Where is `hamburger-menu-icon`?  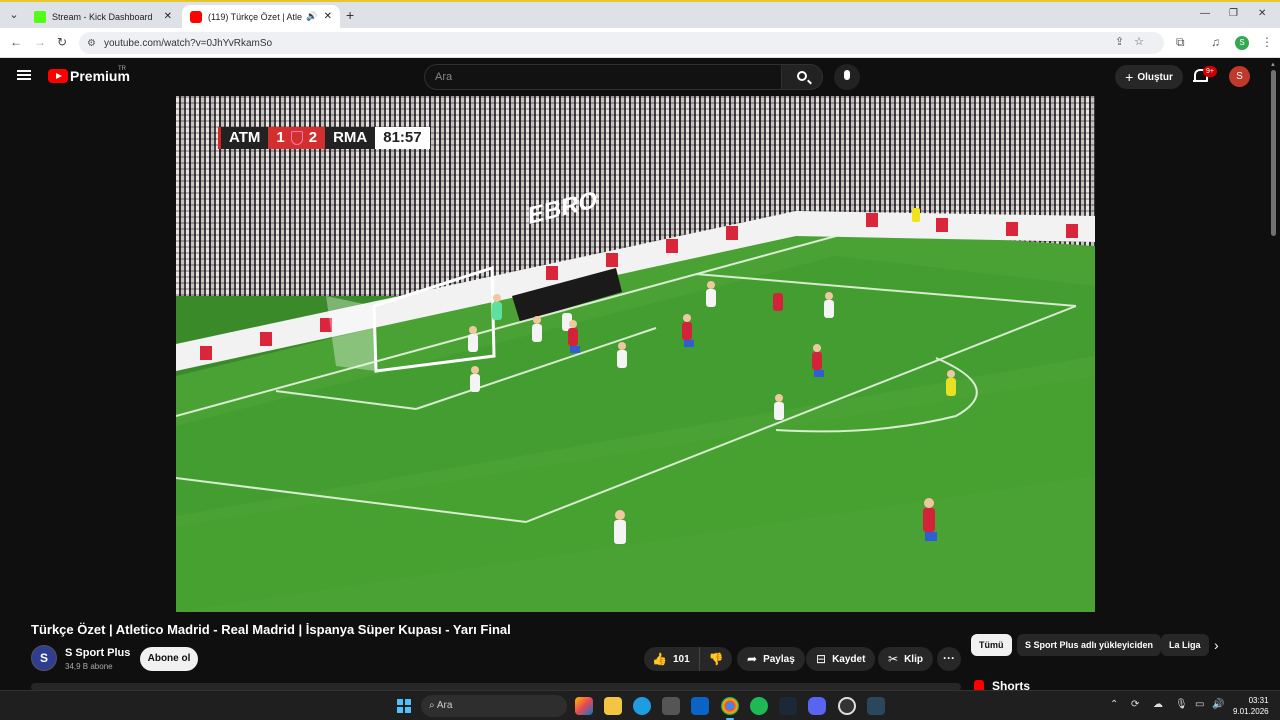
hamburger-menu-icon is located at coordinates (24, 75).